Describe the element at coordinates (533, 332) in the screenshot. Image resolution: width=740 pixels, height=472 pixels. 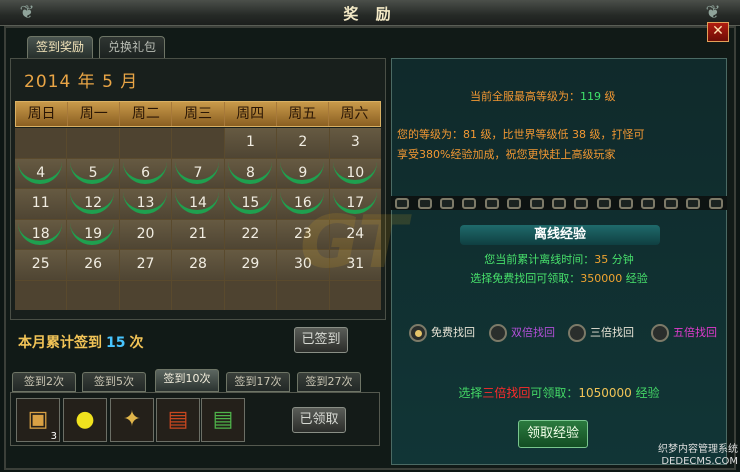
I see `radio-label: 双倍找回` at that location.